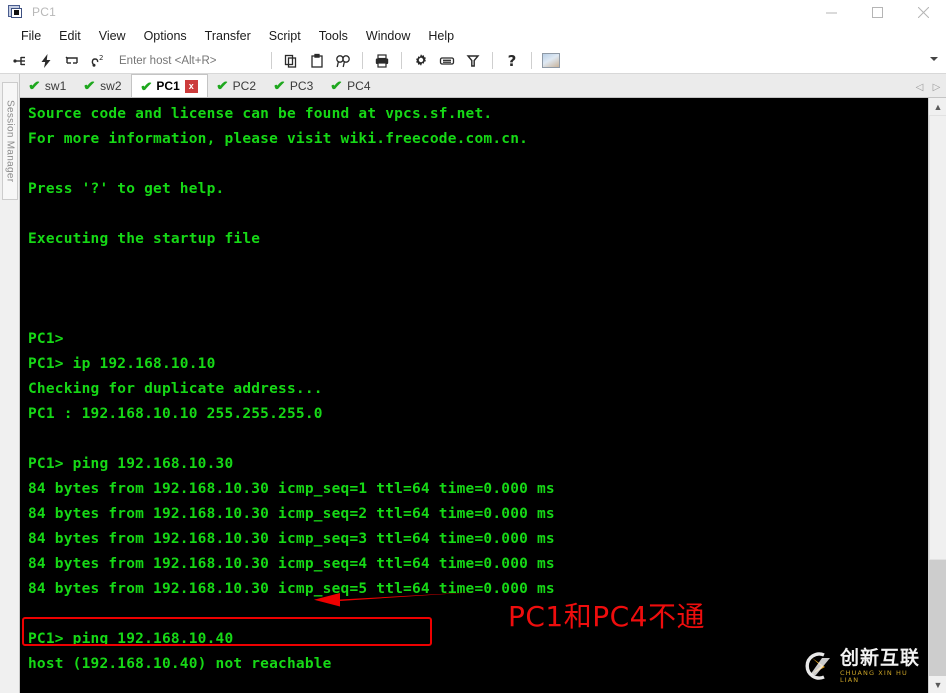  I want to click on connect-icon, so click(20, 61).